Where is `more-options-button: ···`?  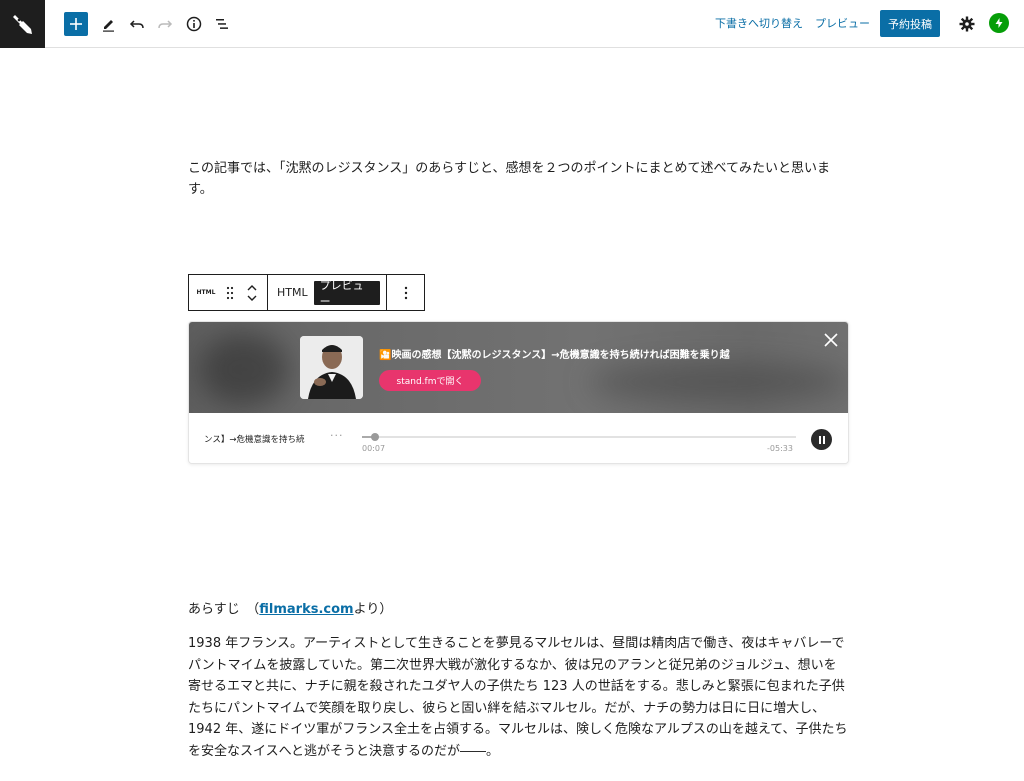 more-options-button: ··· is located at coordinates (337, 435).